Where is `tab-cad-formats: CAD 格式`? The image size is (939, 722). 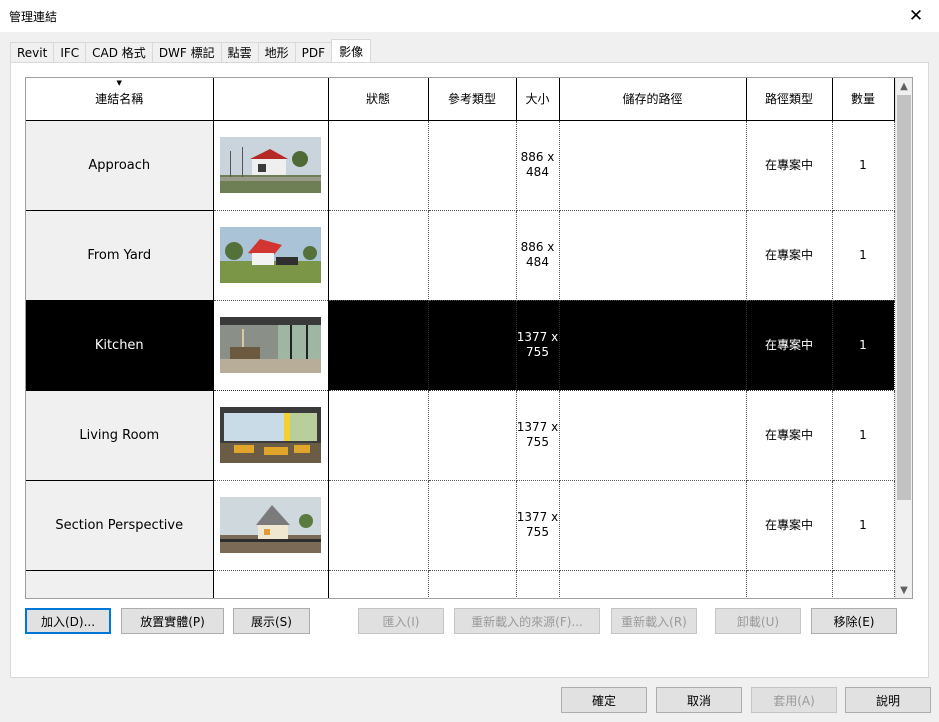 tab-cad-formats: CAD 格式 is located at coordinates (119, 52).